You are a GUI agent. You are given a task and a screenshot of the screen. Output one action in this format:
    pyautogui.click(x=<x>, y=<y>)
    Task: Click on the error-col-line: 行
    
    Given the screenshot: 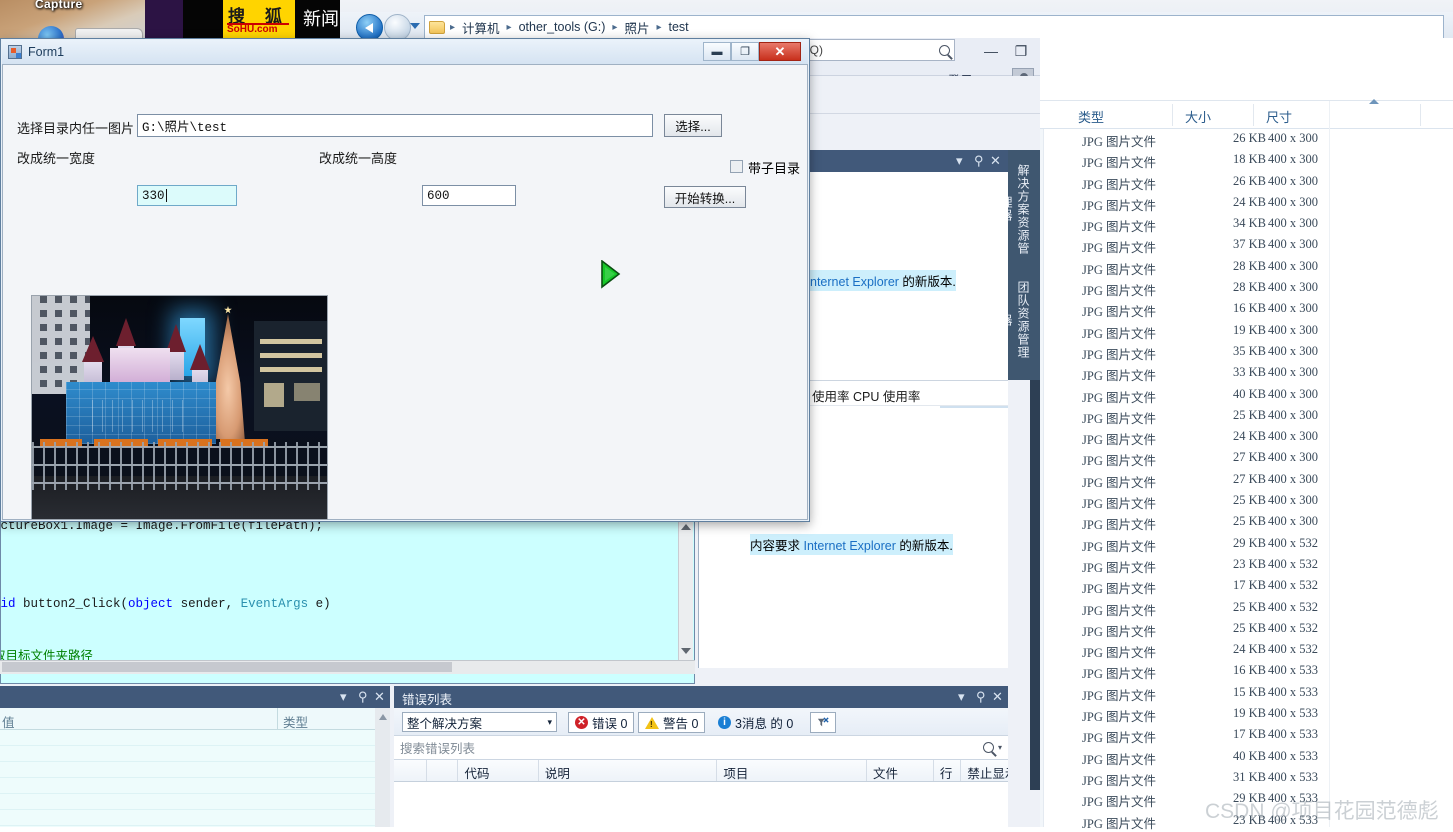 What is the action you would take?
    pyautogui.click(x=948, y=770)
    